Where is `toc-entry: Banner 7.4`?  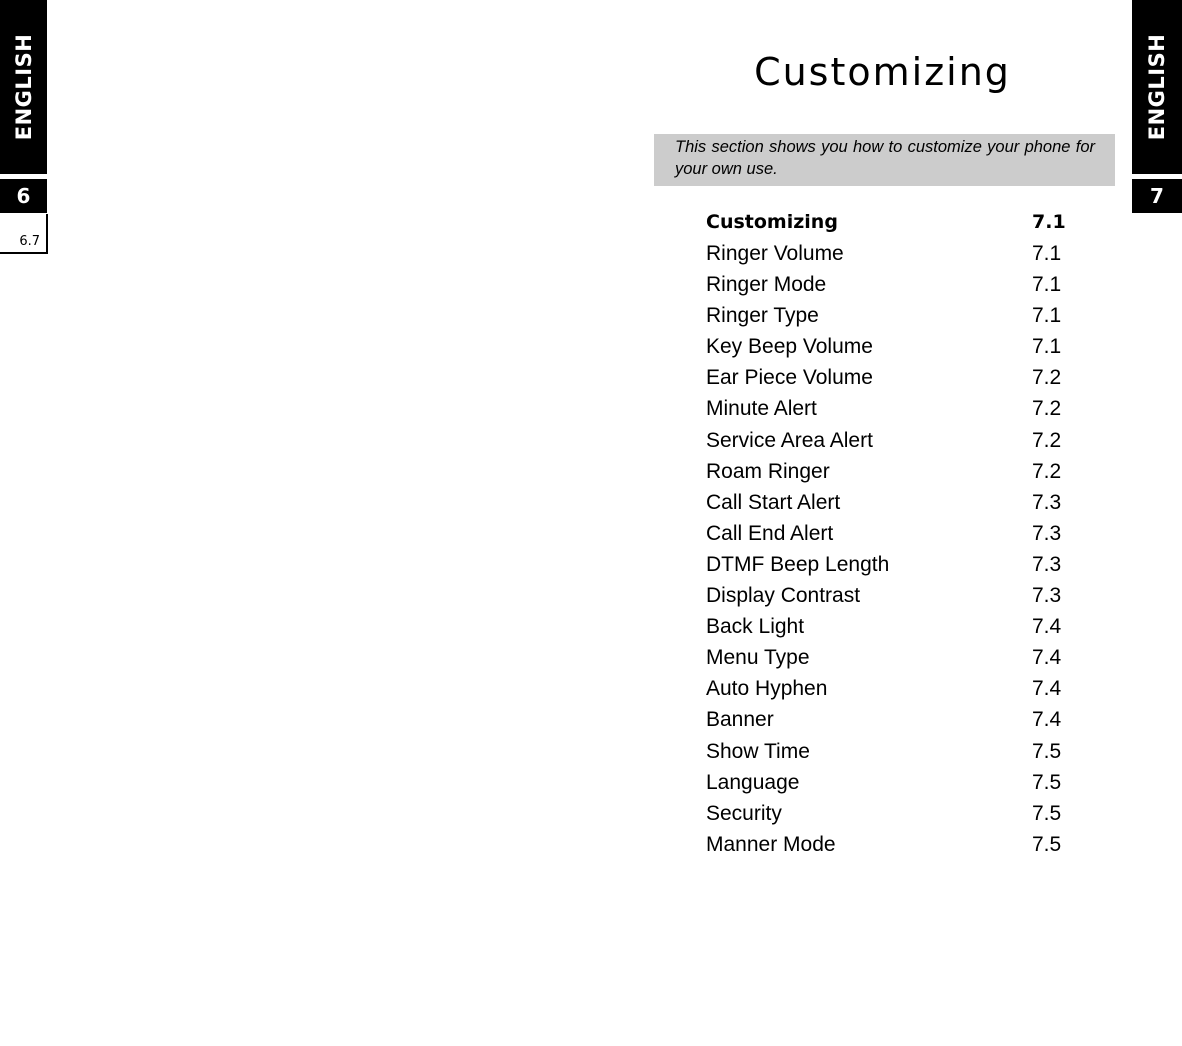 toc-entry: Banner 7.4 is located at coordinates (886, 719).